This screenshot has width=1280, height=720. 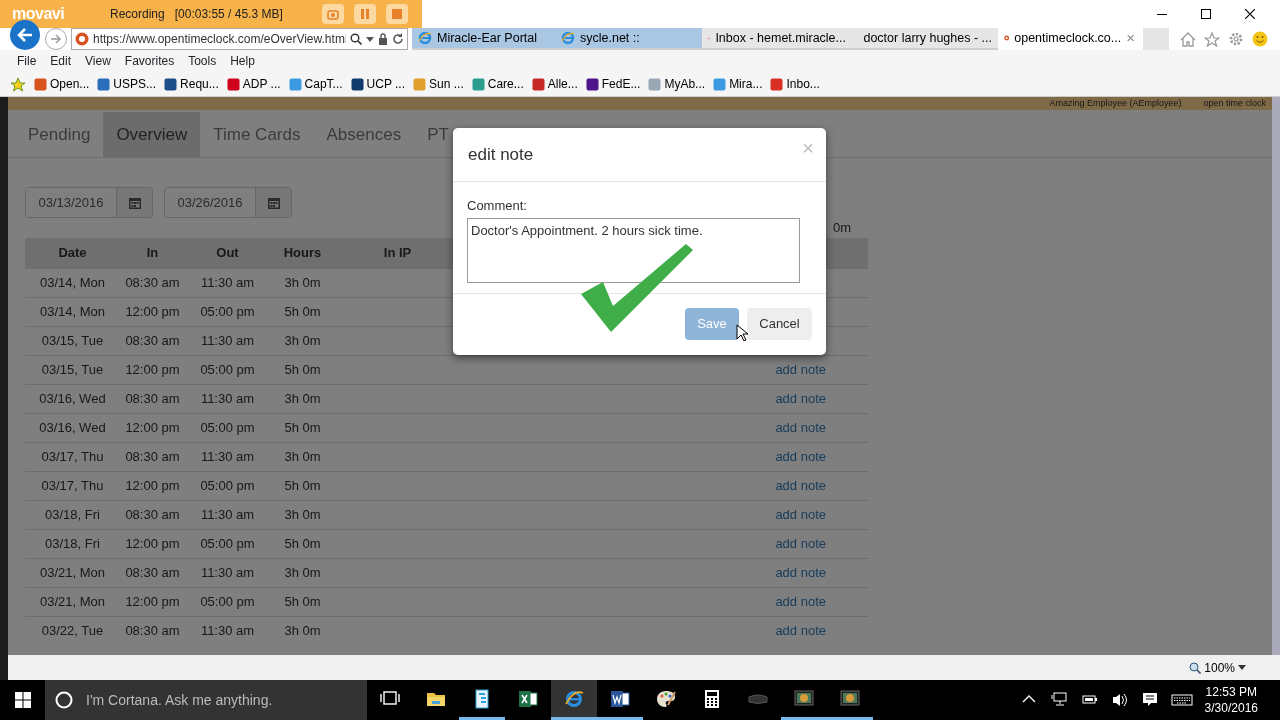 What do you see at coordinates (628, 39) in the screenshot?
I see `browser-tab: sycle.net ::` at bounding box center [628, 39].